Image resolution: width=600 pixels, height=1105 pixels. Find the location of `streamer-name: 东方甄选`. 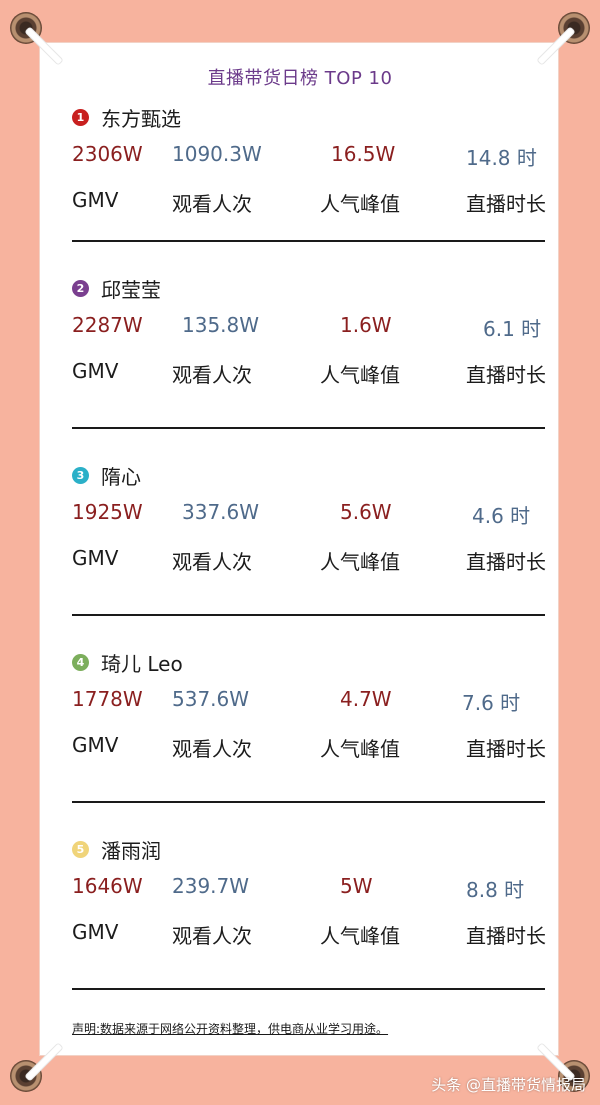

streamer-name: 东方甄选 is located at coordinates (141, 118).